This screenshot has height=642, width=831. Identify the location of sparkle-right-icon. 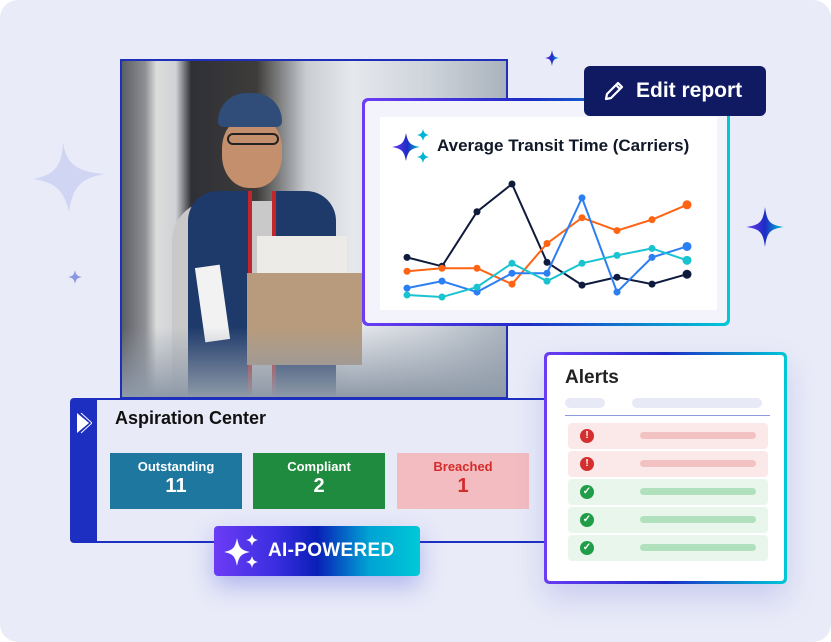
(765, 227).